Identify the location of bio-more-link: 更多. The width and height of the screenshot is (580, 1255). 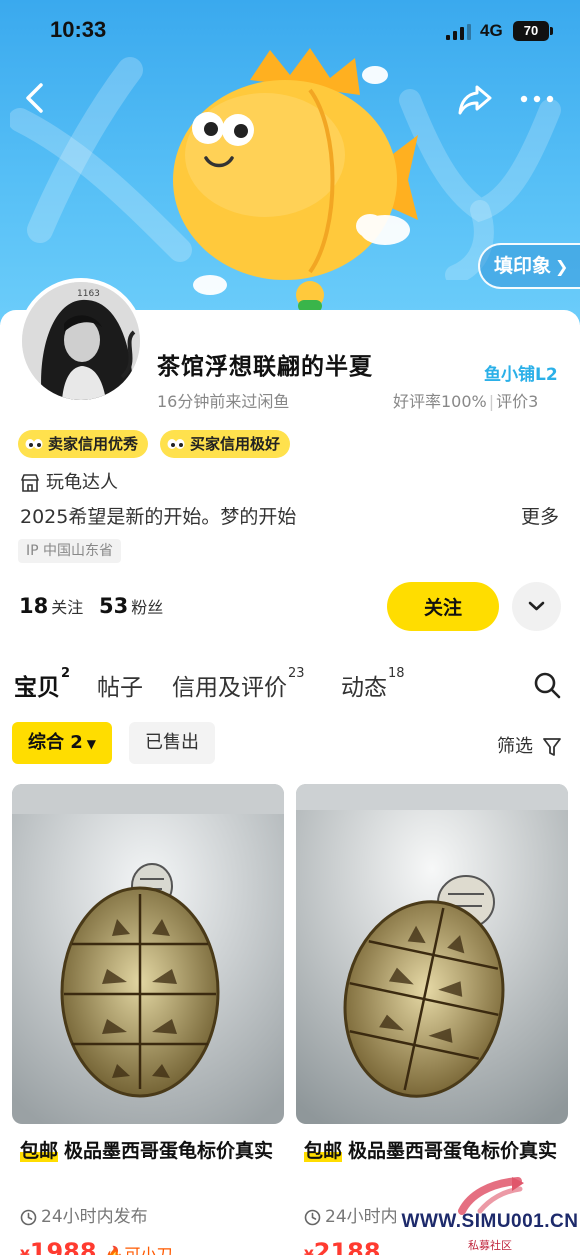
(540, 515).